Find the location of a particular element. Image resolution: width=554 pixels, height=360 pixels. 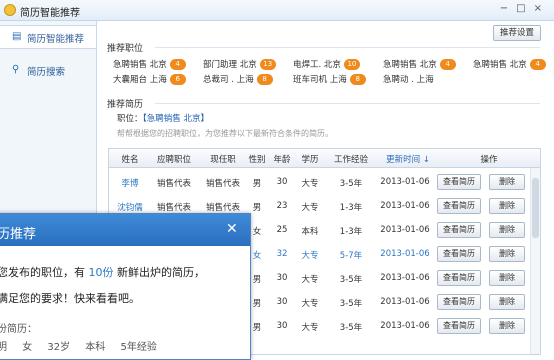

settings-button: 推荐设置 is located at coordinates (517, 33).